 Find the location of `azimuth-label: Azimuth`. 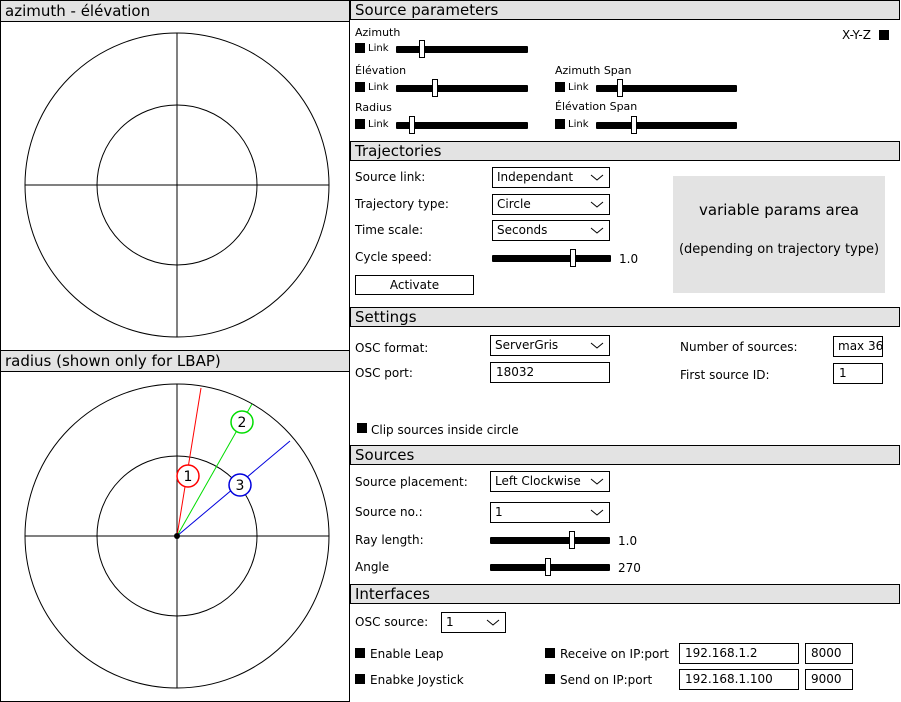

azimuth-label: Azimuth is located at coordinates (378, 32).